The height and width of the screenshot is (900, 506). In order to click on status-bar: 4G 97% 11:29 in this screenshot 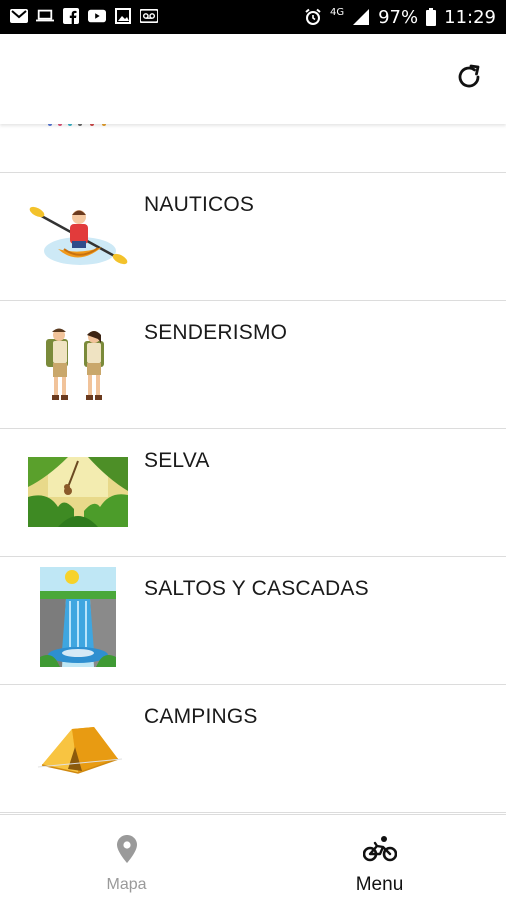, I will do `click(253, 17)`.